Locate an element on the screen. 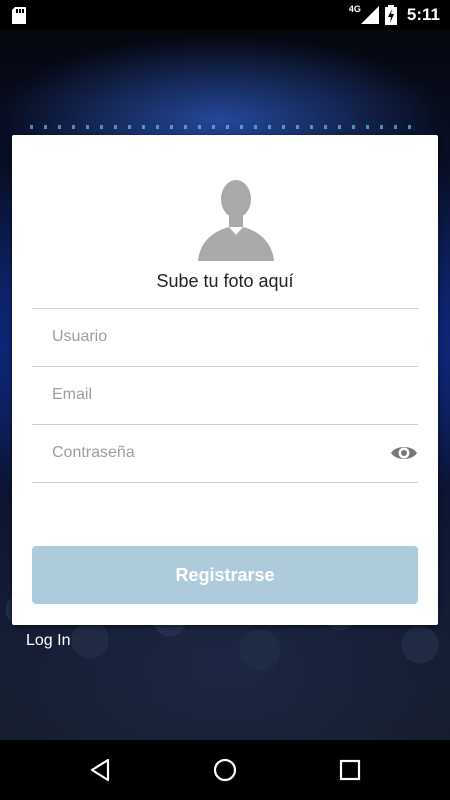  network-type-label: 4G is located at coordinates (354, 9).